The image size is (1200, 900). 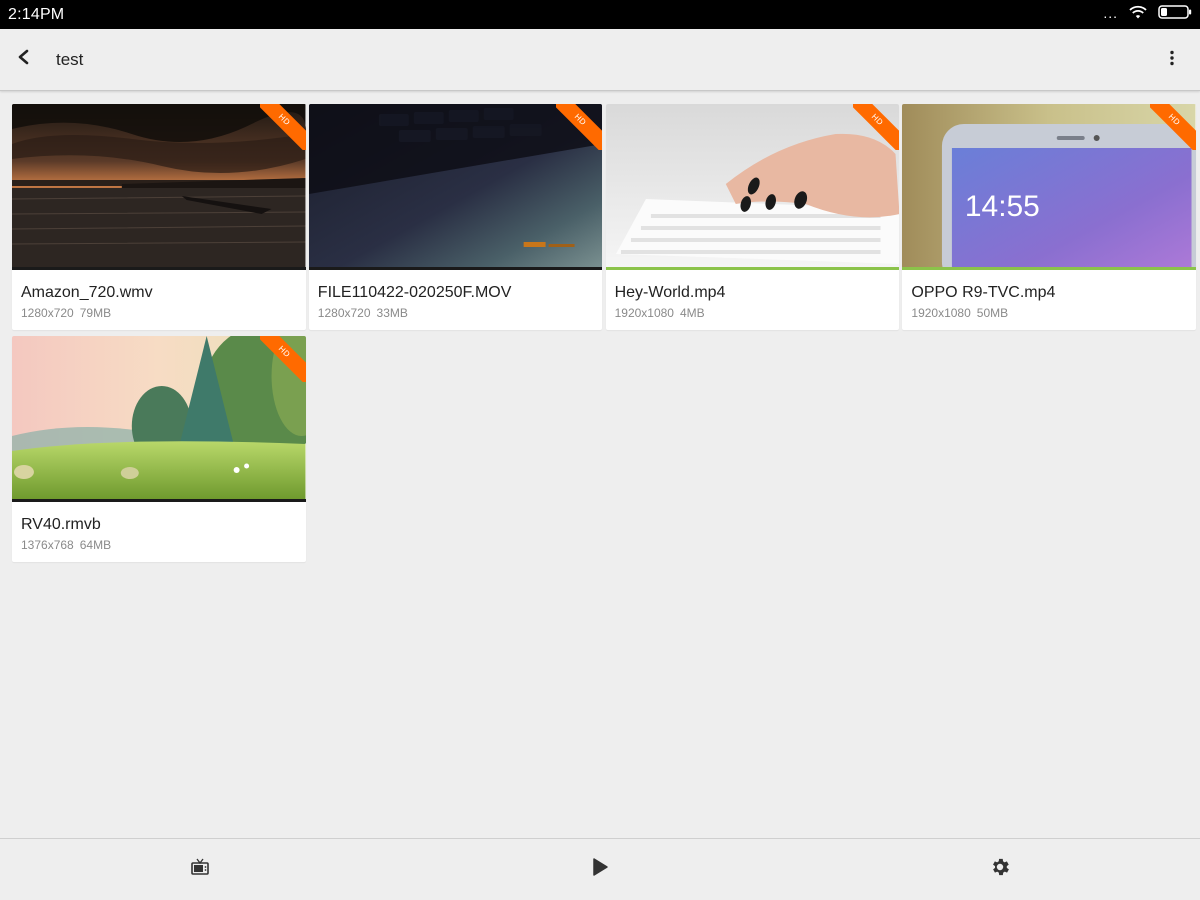 I want to click on video-info: Hey-World.mp4 1920x1080 4MB, so click(x=753, y=295).